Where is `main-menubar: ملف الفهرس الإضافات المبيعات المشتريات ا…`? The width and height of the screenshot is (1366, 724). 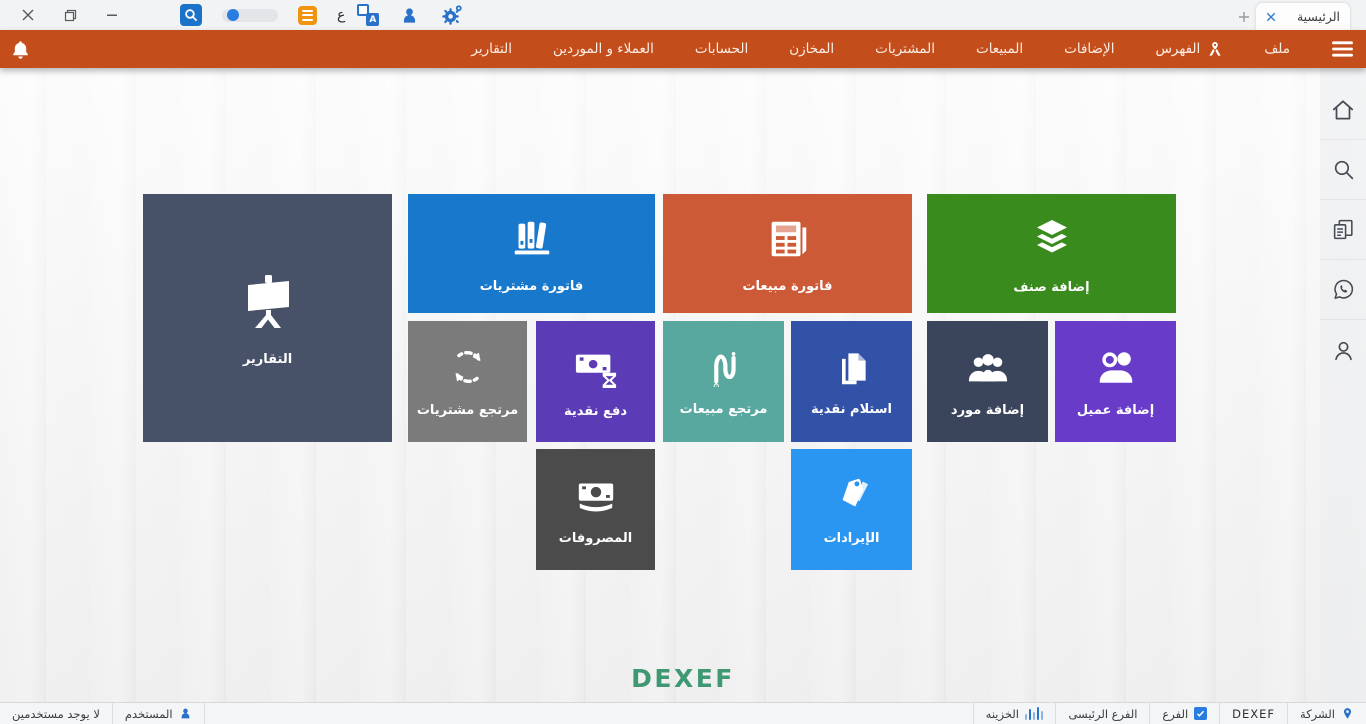
main-menubar: ملف الفهرس الإضافات المبيعات المشتريات ا… is located at coordinates (683, 49).